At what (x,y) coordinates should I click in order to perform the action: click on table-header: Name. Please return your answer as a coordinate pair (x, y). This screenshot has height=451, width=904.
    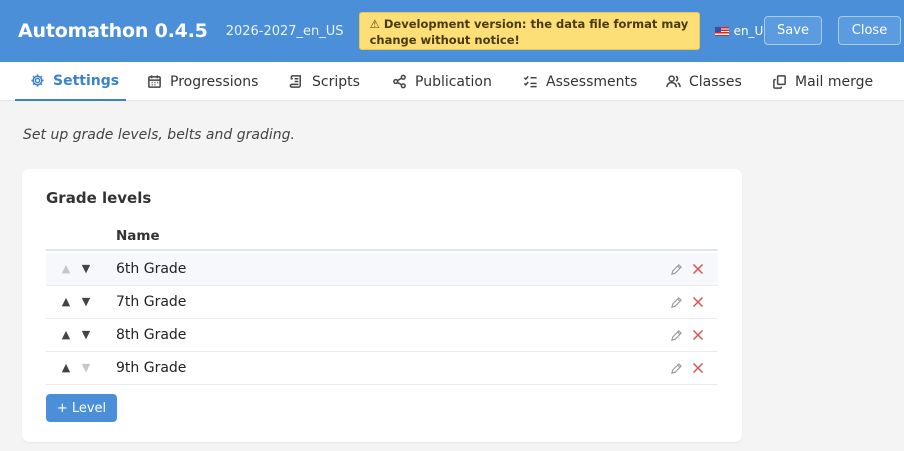
    Looking at the image, I should click on (382, 239).